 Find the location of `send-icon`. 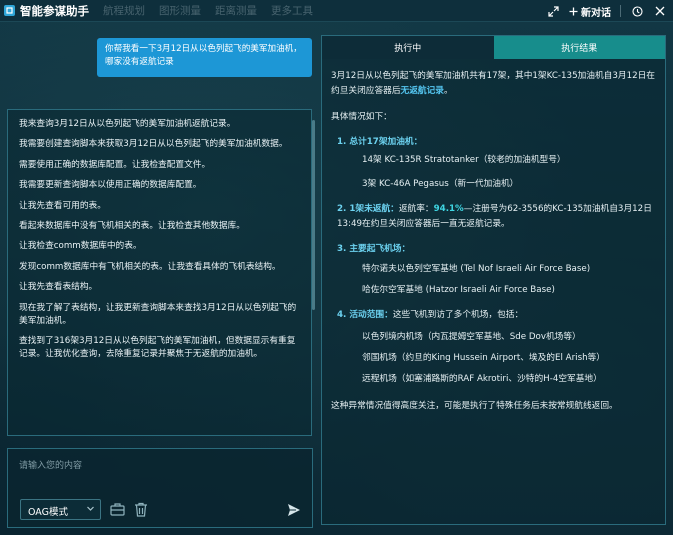

send-icon is located at coordinates (294, 510).